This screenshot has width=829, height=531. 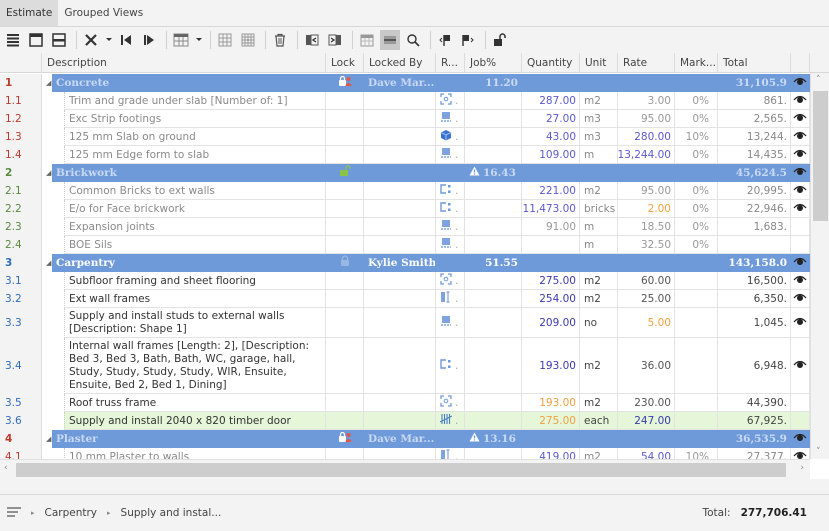 What do you see at coordinates (819, 266) in the screenshot?
I see `vertical-scrollbar: ˄ ˅` at bounding box center [819, 266].